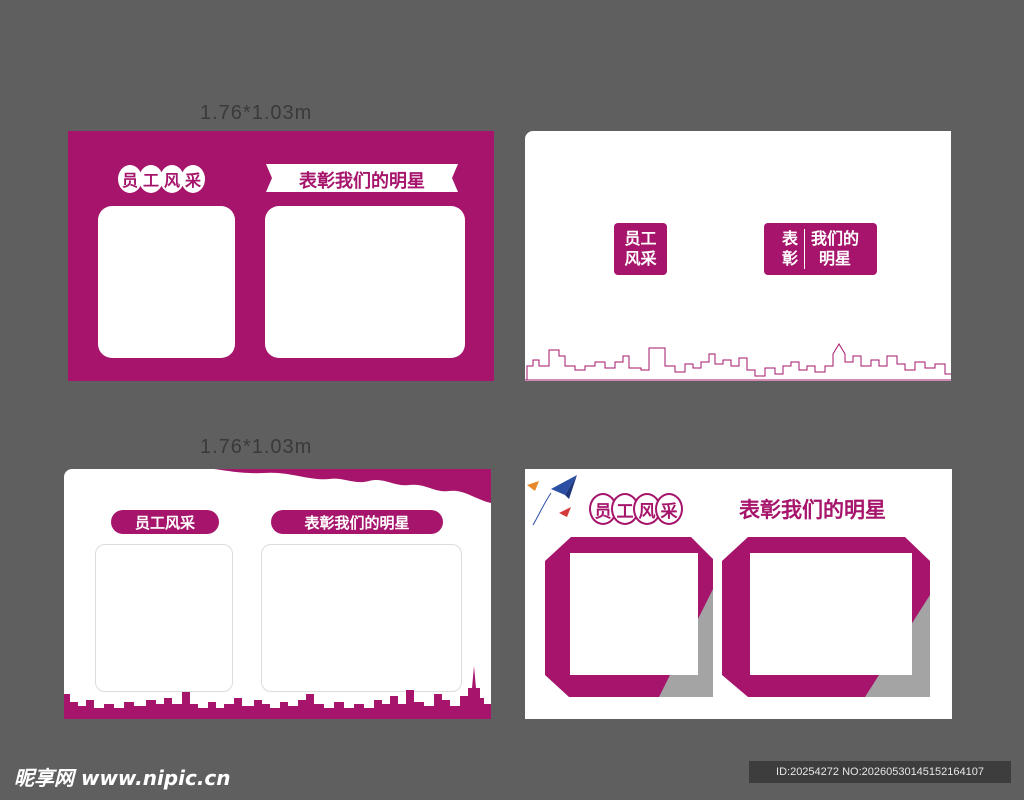  What do you see at coordinates (738, 594) in the screenshot?
I see `board-kites: 员 工 风 采 表彰我们的明星` at bounding box center [738, 594].